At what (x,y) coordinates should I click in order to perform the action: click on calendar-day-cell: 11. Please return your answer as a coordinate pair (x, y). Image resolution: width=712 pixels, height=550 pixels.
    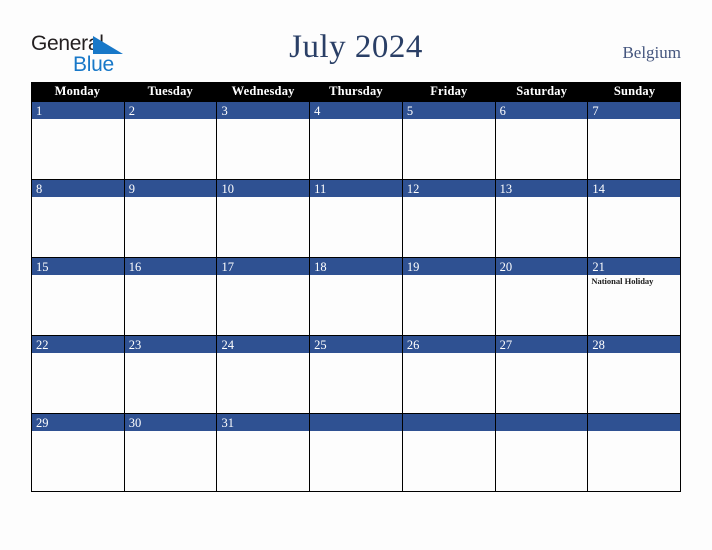
    Looking at the image, I should click on (356, 218).